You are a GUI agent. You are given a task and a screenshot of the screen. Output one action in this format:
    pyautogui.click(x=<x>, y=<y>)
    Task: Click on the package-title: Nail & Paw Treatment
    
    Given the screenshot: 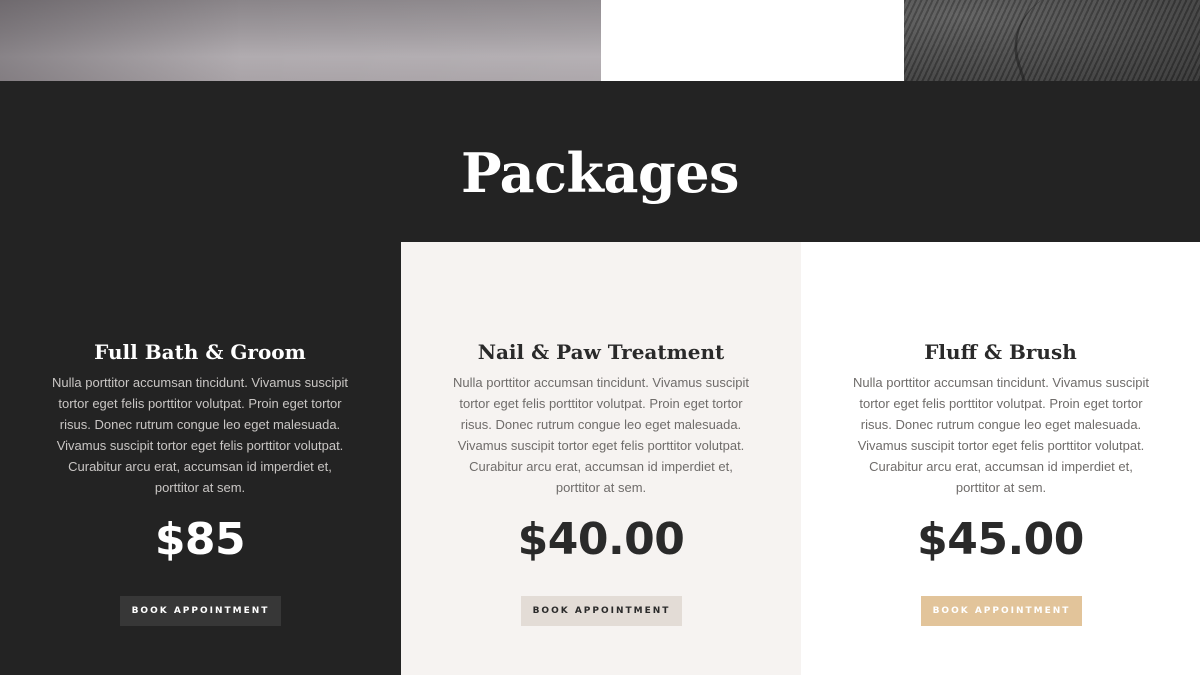 What is the action you would take?
    pyautogui.click(x=601, y=352)
    